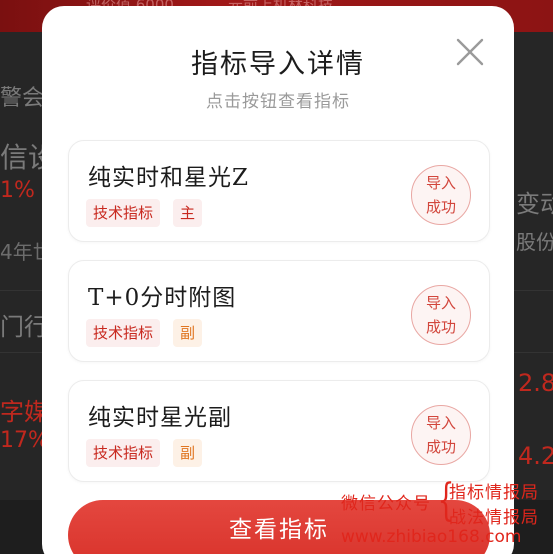 The height and width of the screenshot is (554, 553). Describe the element at coordinates (279, 191) in the screenshot. I see `indicator-card: 纯实时和星光Z 技术指标 主 导入 成功` at that location.